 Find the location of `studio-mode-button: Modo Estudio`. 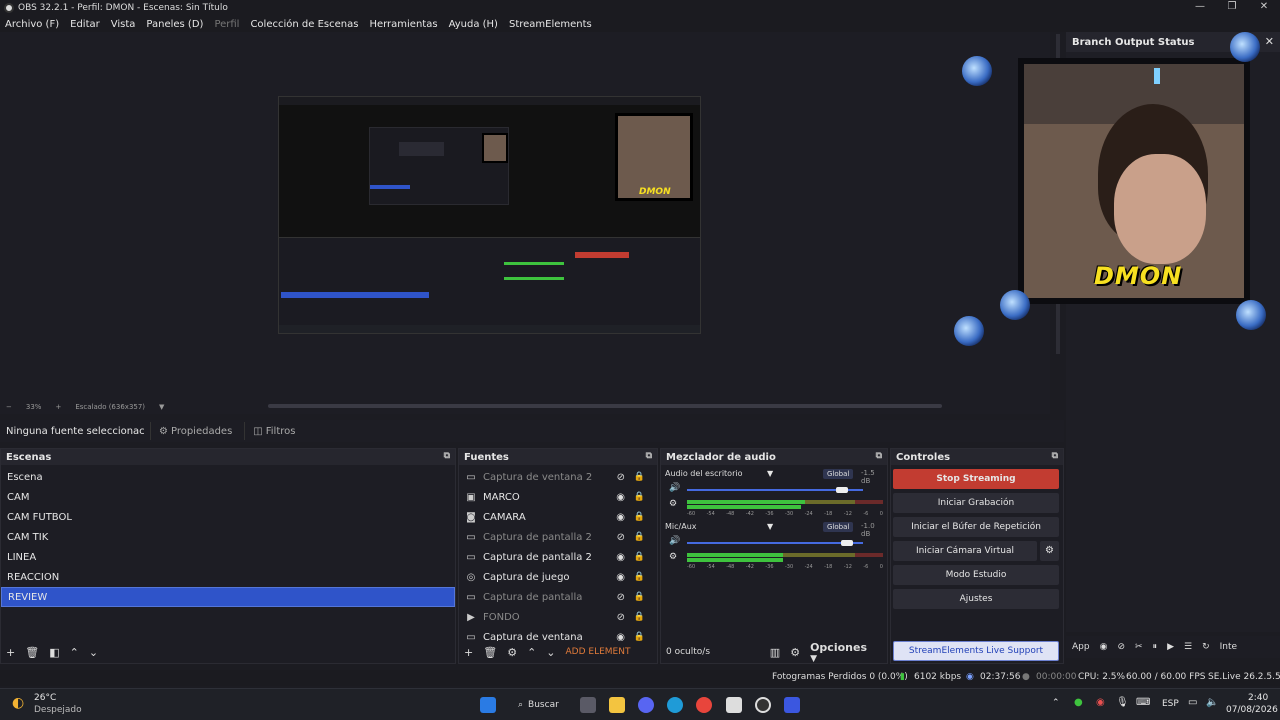

studio-mode-button: Modo Estudio is located at coordinates (976, 575).